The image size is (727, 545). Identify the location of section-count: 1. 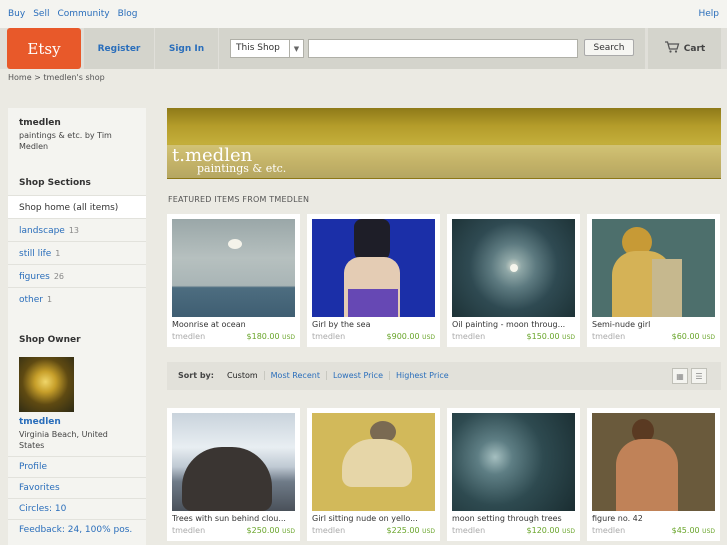
(49, 299).